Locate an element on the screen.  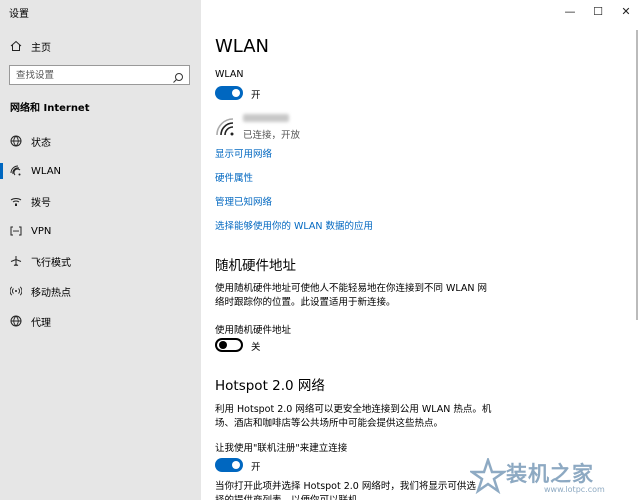
wlan-toggle-label: WLAN is located at coordinates (229, 74).